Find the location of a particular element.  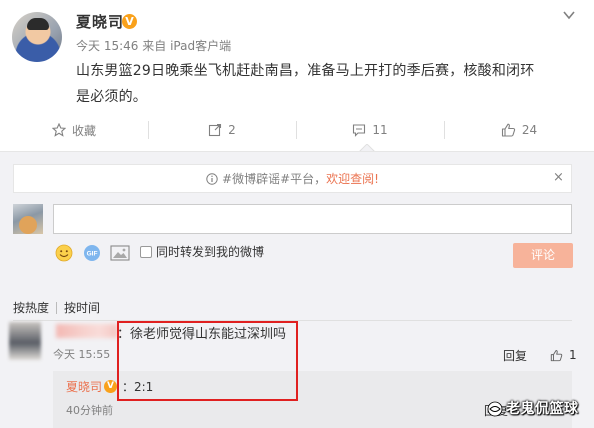

commenter-name-blurred is located at coordinates (87, 331).